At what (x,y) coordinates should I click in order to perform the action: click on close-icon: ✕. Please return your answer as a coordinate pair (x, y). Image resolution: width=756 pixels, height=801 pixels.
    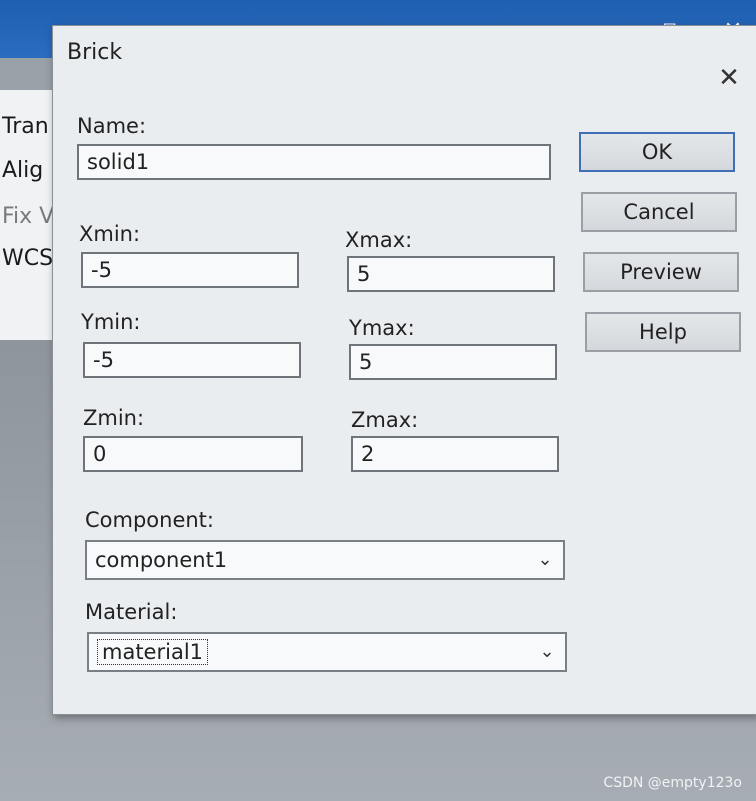
    Looking at the image, I should click on (729, 78).